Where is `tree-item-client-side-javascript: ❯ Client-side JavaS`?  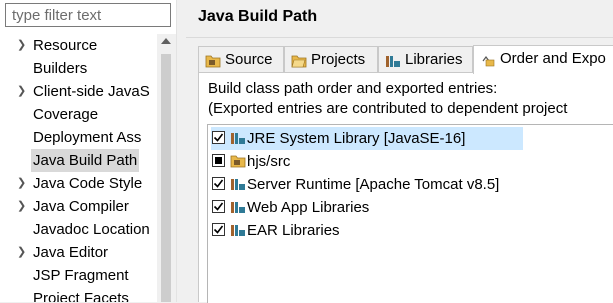
tree-item-client-side-javascript: ❯ Client-side JavaS is located at coordinates (78, 91).